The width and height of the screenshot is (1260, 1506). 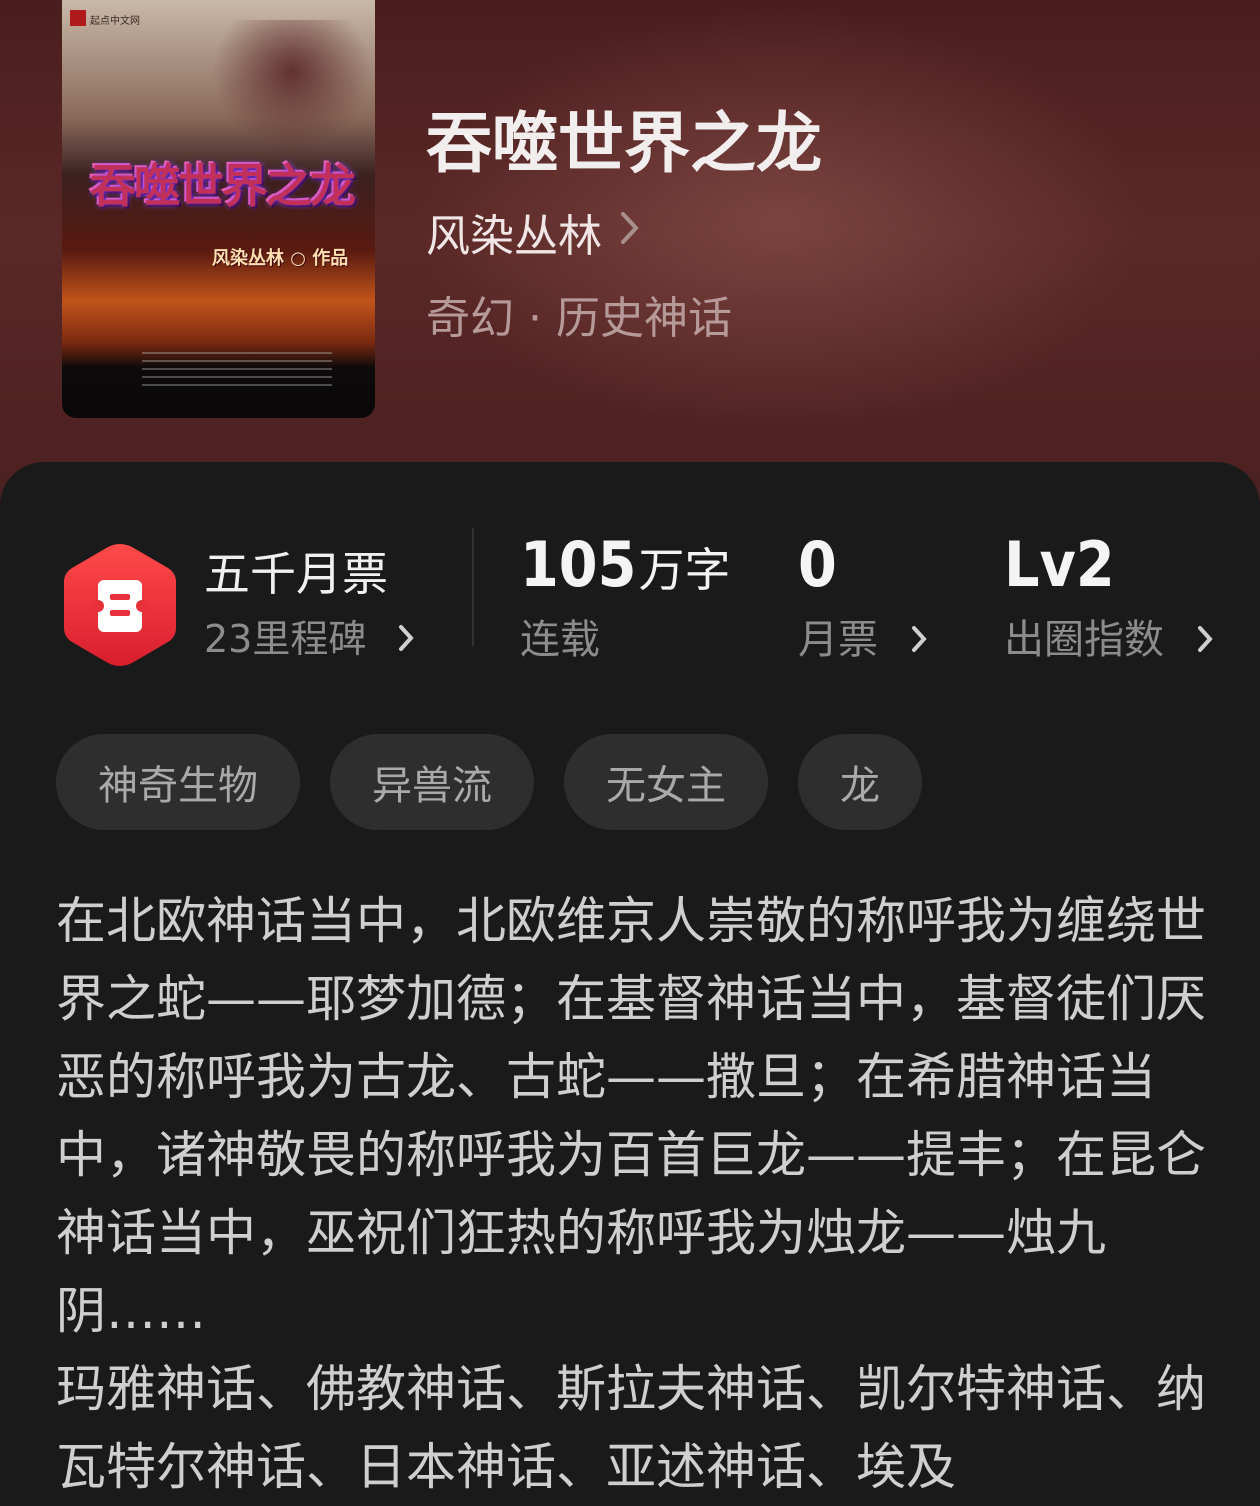 What do you see at coordinates (860, 782) in the screenshot?
I see `tag-chip: 龙` at bounding box center [860, 782].